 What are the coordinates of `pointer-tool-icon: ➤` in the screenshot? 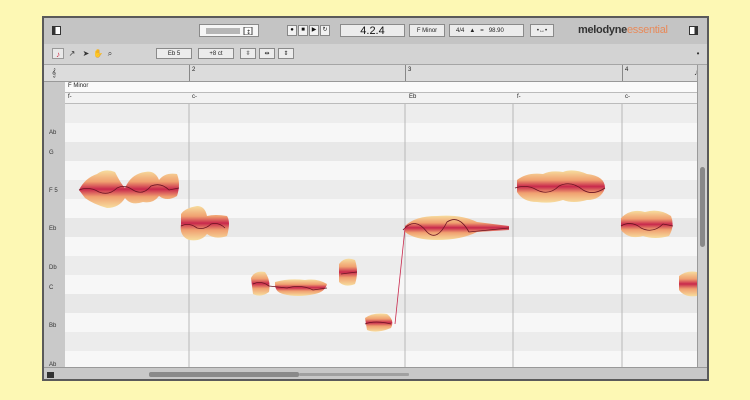 It's located at (86, 53).